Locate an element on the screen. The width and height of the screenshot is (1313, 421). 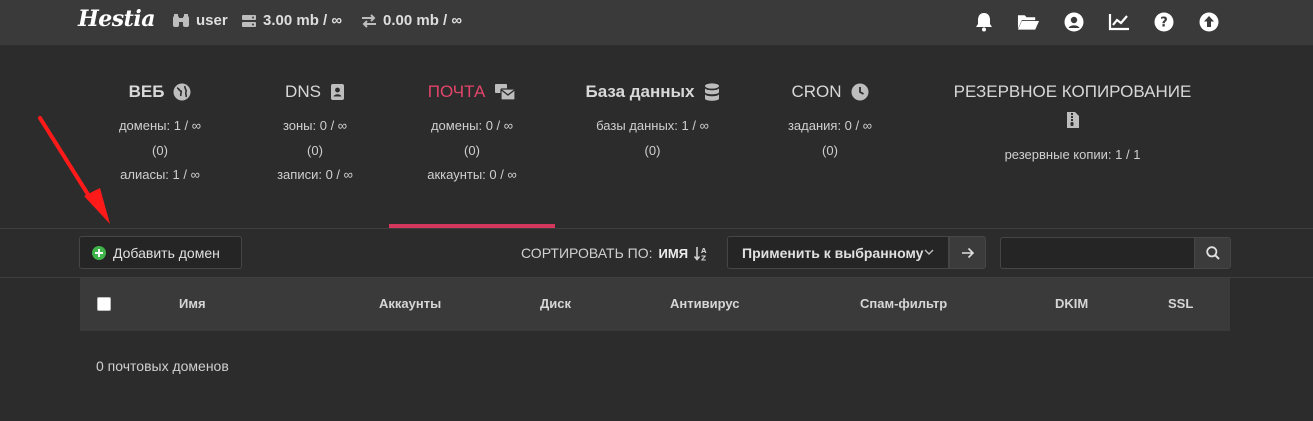
sort-alpha-icon: AZ is located at coordinates (700, 253).